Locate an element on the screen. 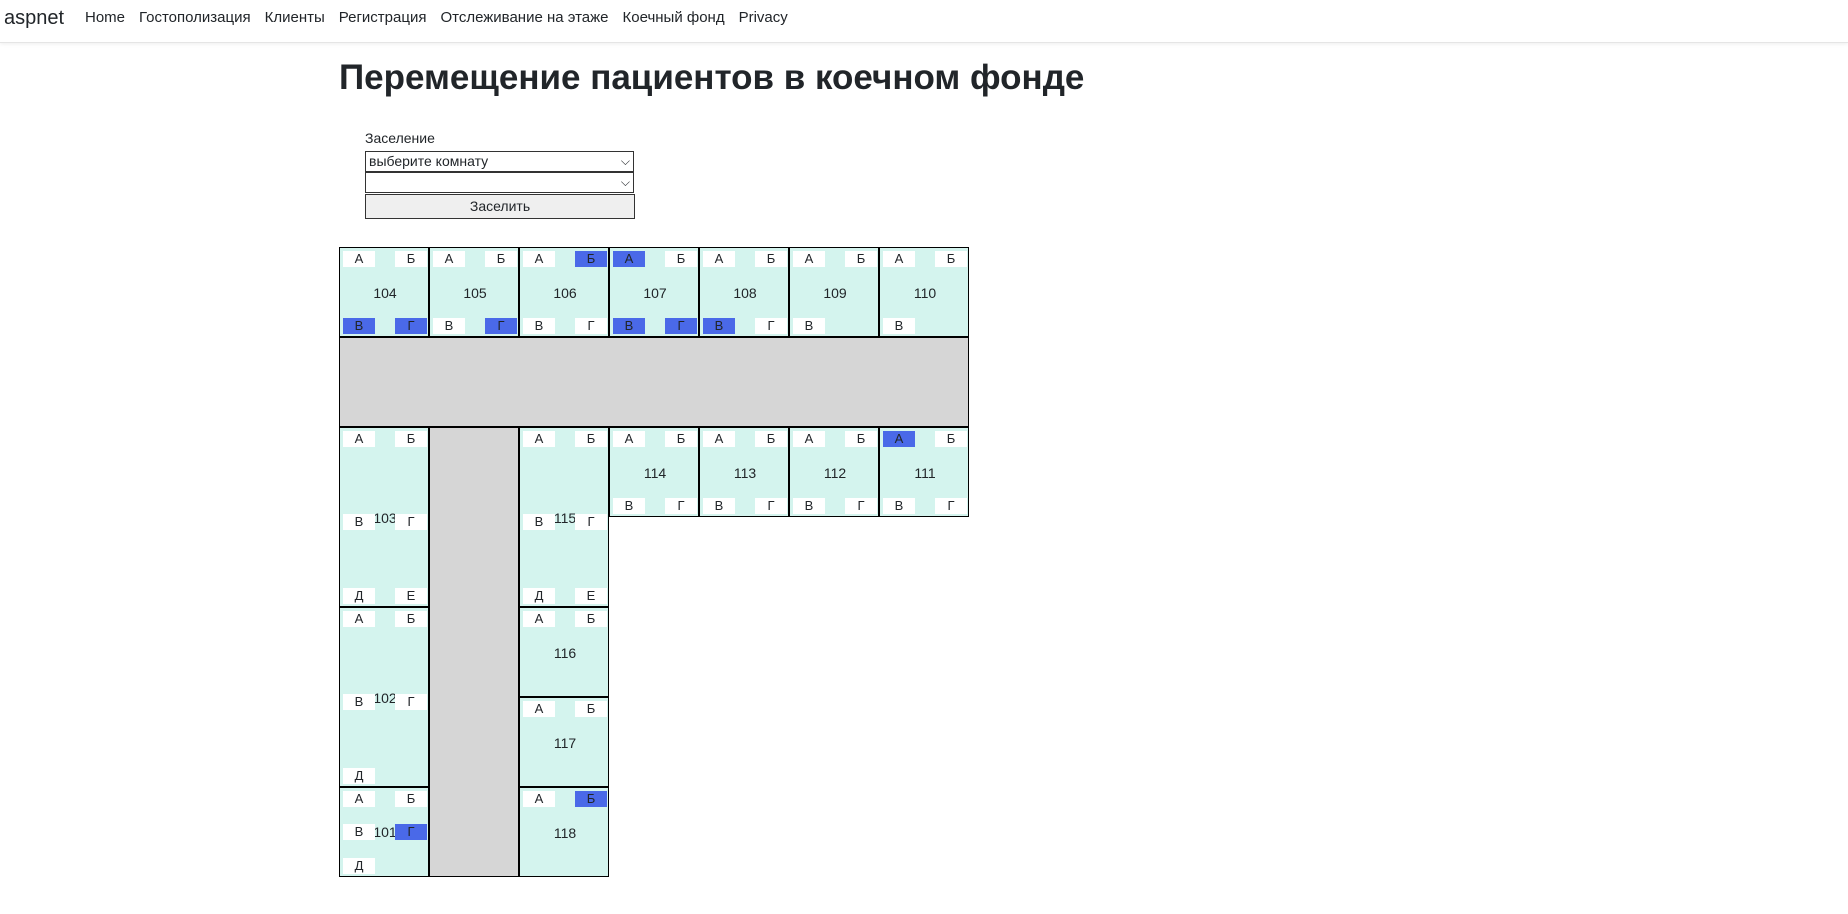 Image resolution: width=1848 pixels, height=914 pixels. nav-link-home: Home is located at coordinates (105, 17).